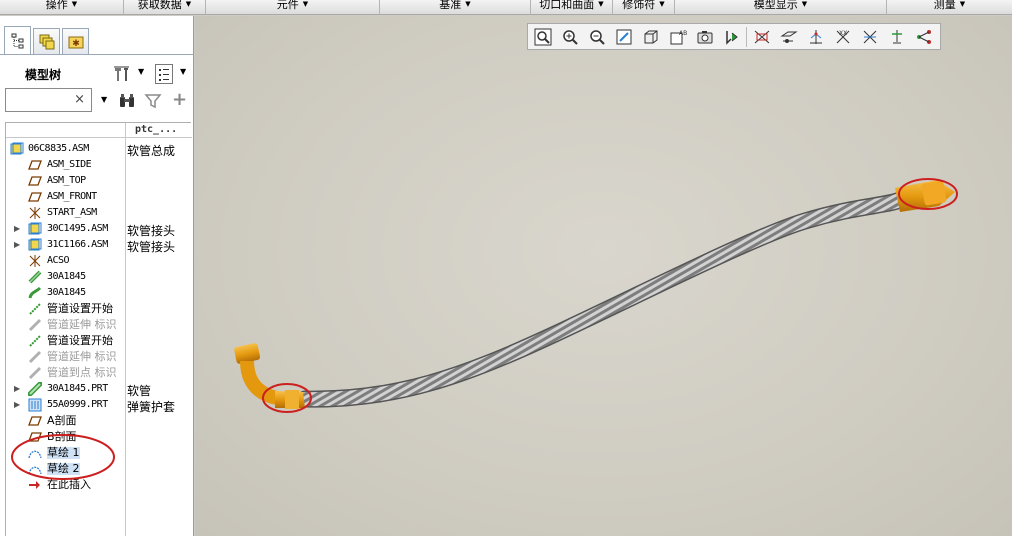  I want to click on filter-icon, so click(153, 101).